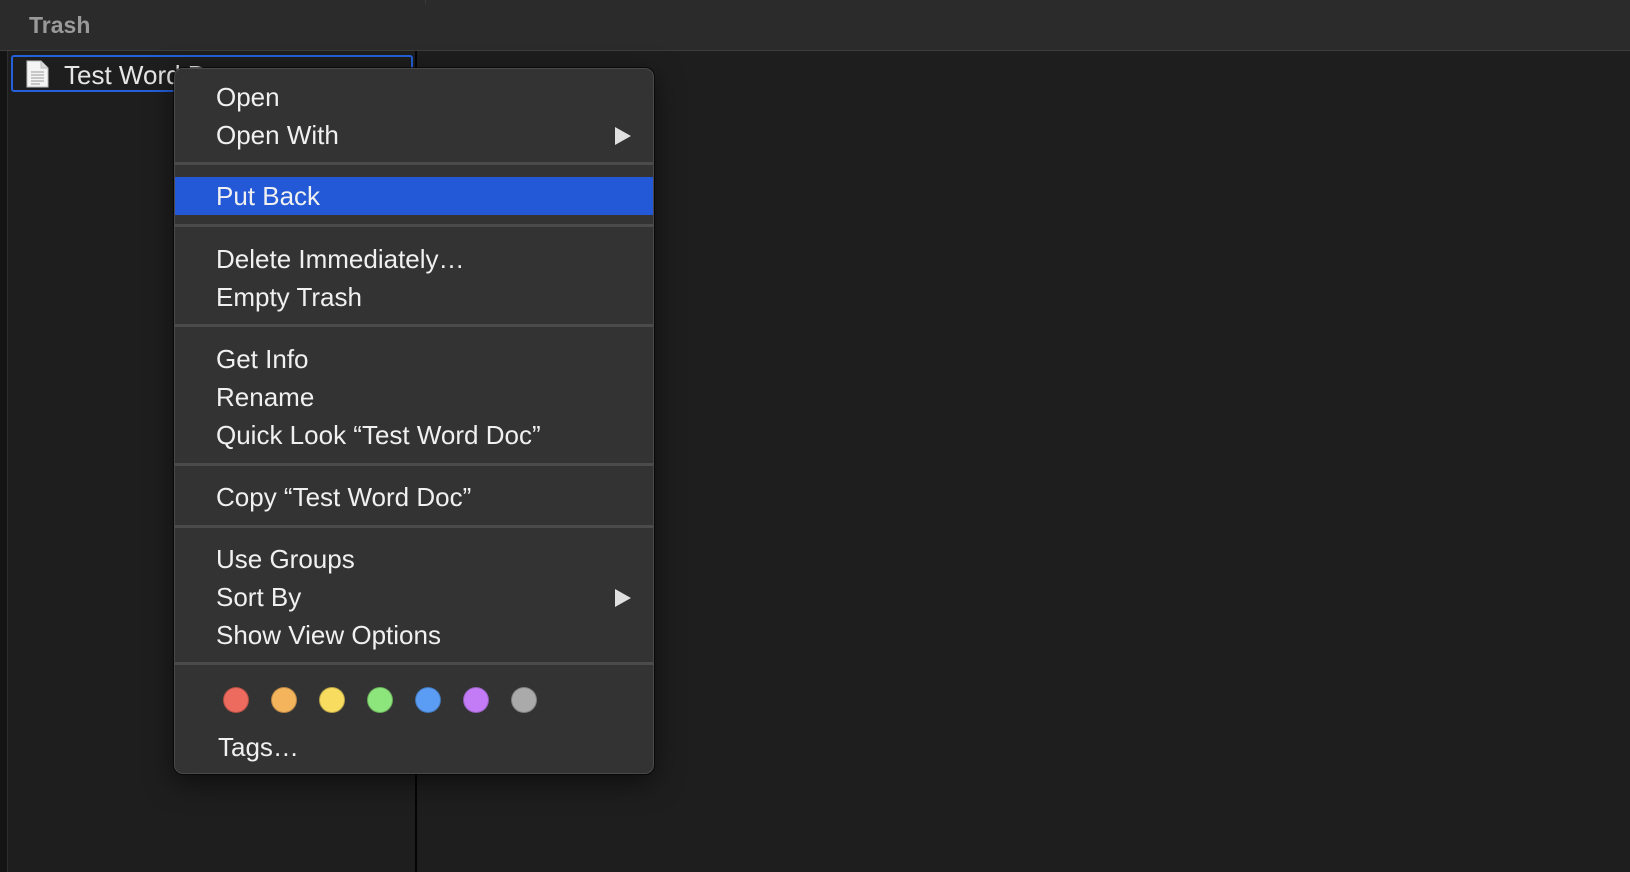 This screenshot has height=872, width=1630. What do you see at coordinates (262, 359) in the screenshot?
I see `menu-item-label: Get Info` at bounding box center [262, 359].